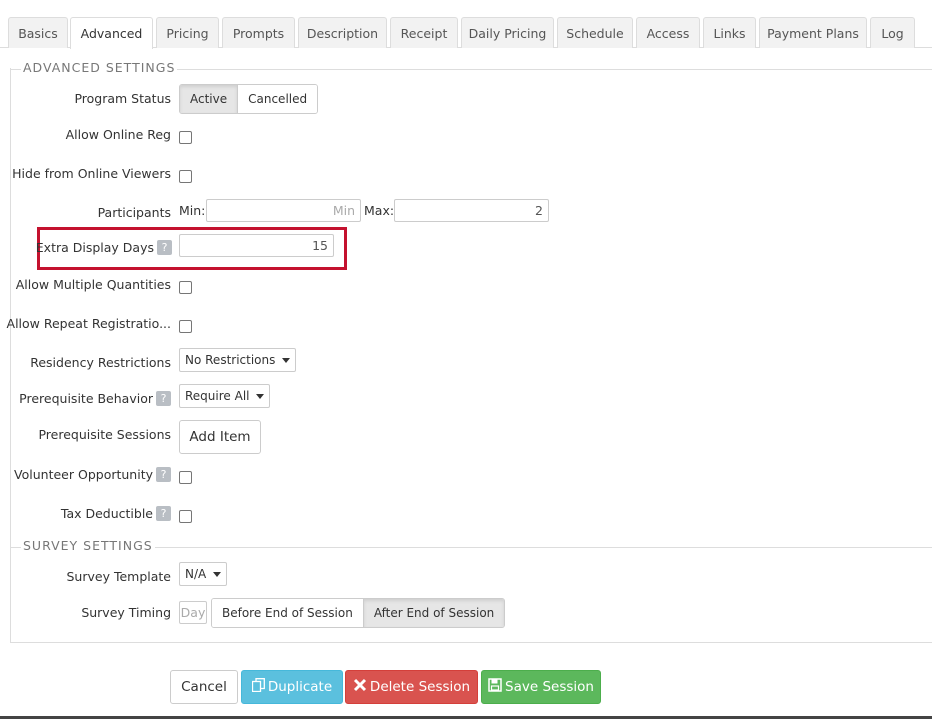  Describe the element at coordinates (185, 516) in the screenshot. I see `tax-deductible-checkbox` at that location.